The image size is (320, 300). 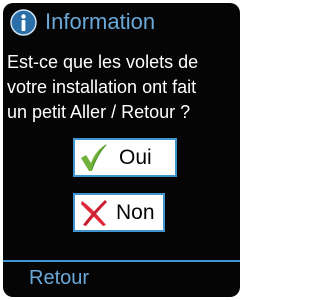 What do you see at coordinates (103, 62) in the screenshot?
I see `question-line: Est-ce que les volets de` at bounding box center [103, 62].